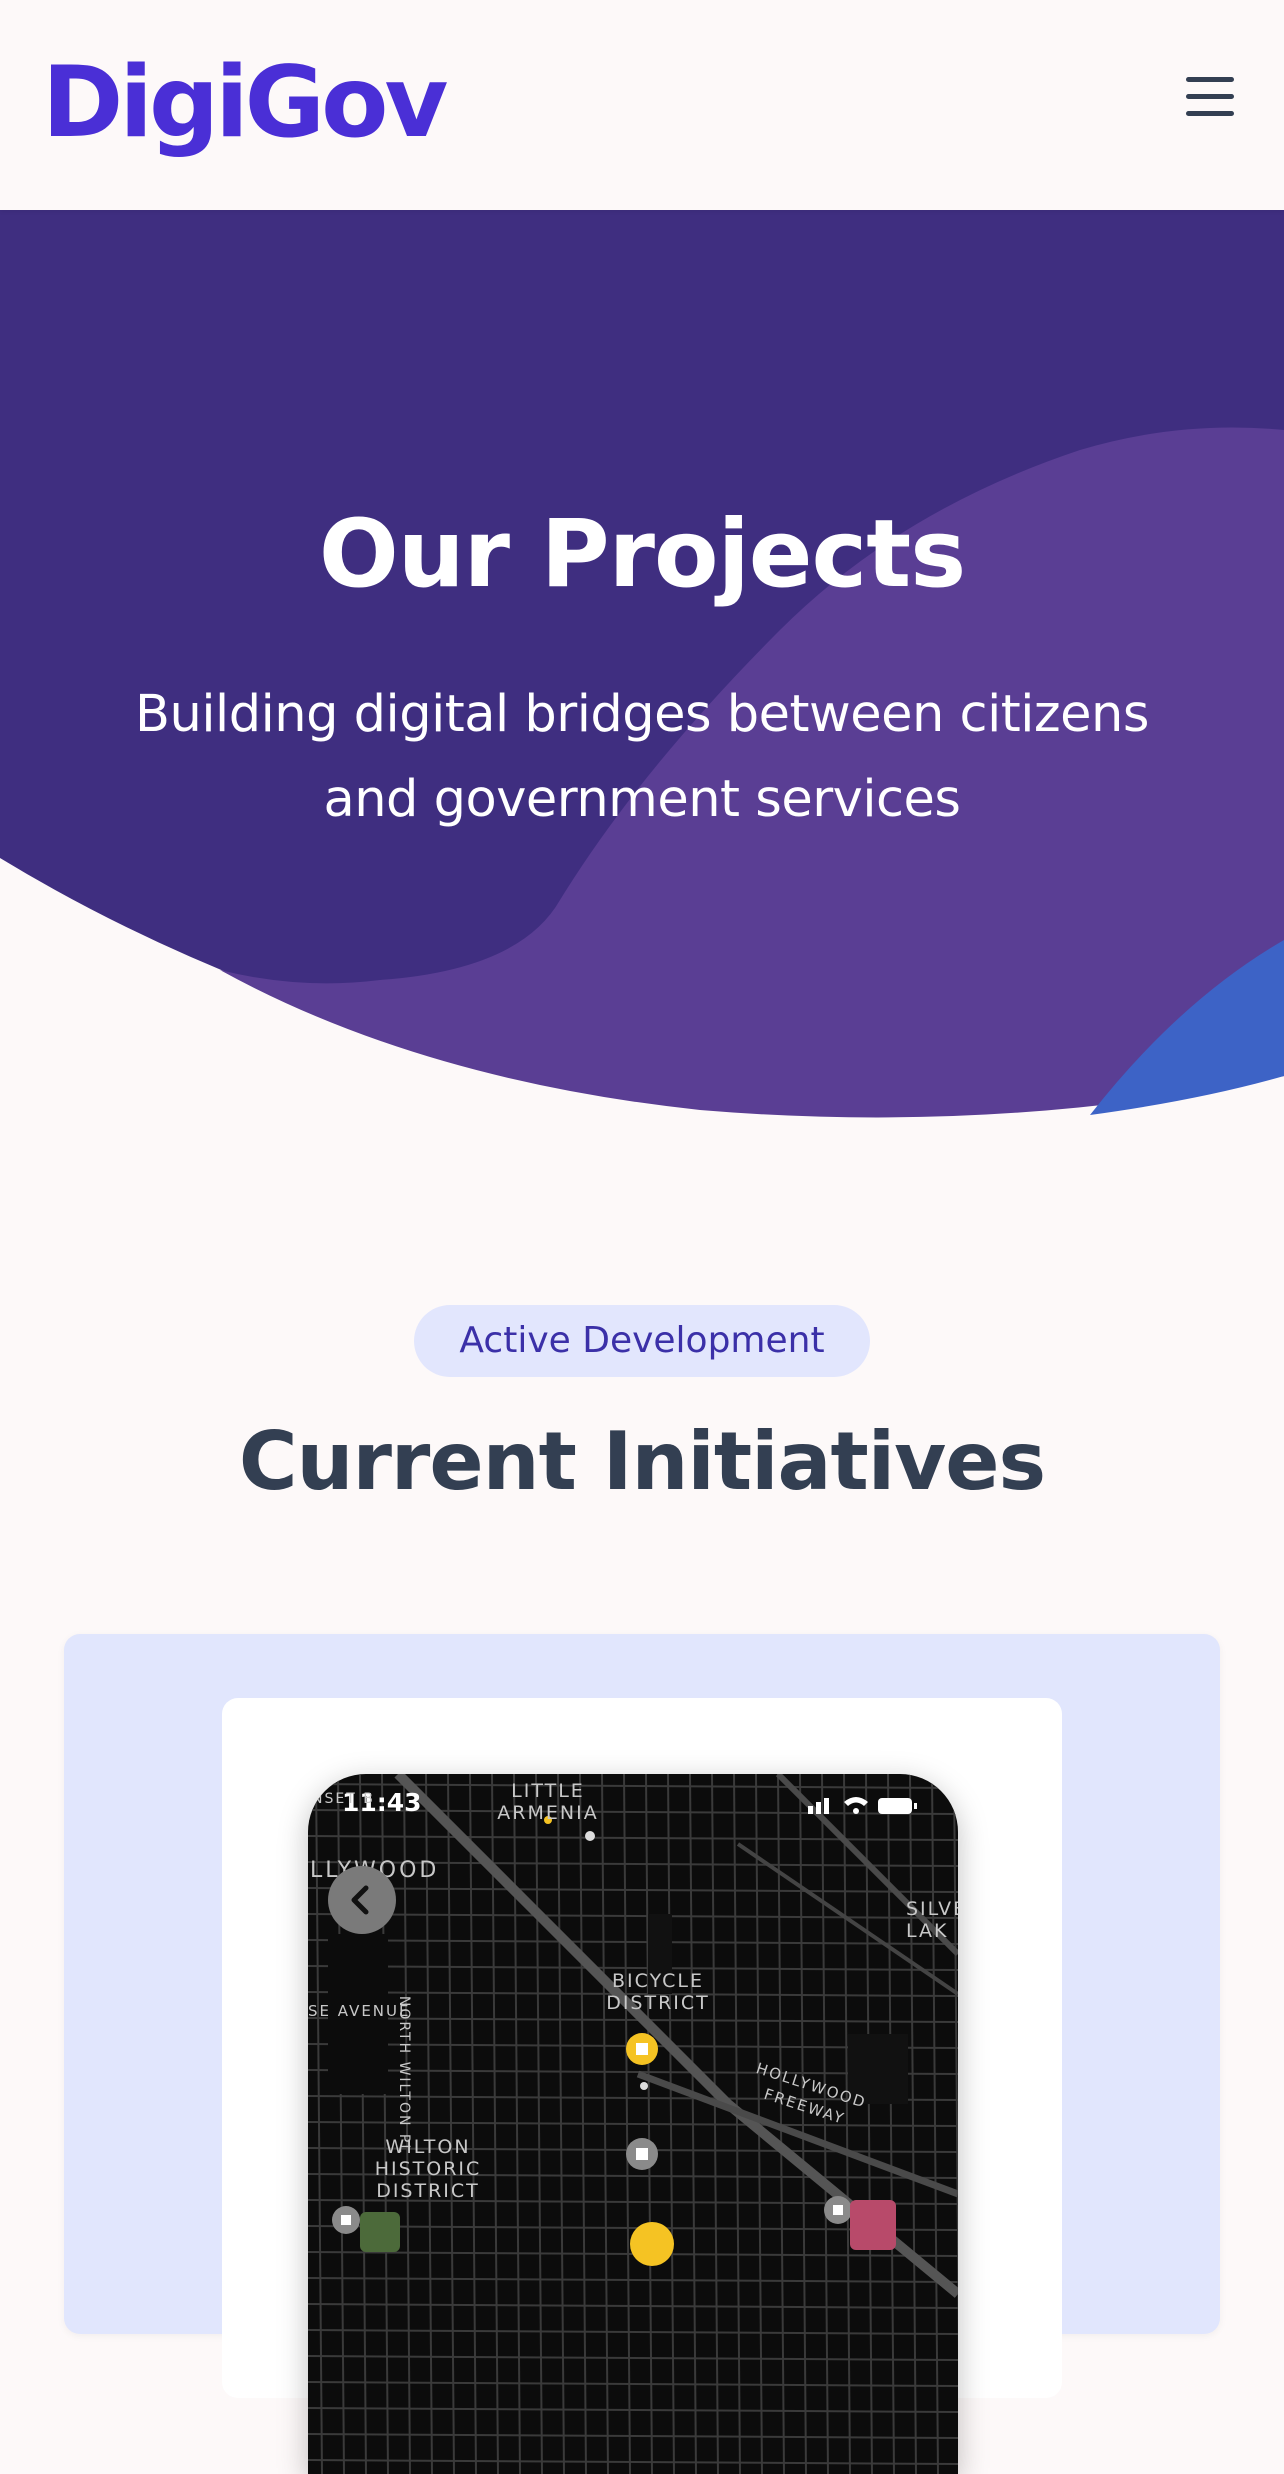 The width and height of the screenshot is (1284, 2474). What do you see at coordinates (404, 2075) in the screenshot?
I see `map-label-north-wilton: NORTH WILTON PL` at bounding box center [404, 2075].